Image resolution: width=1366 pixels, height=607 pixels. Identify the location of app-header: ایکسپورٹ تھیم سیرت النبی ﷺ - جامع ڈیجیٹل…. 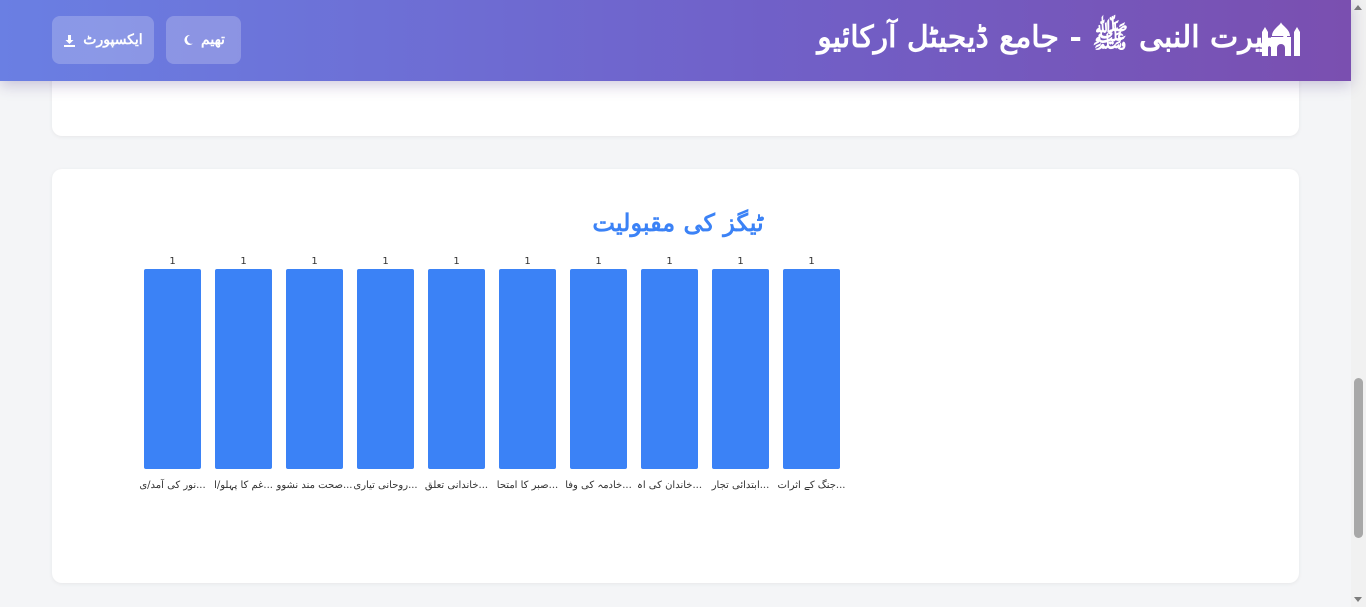
(675, 40).